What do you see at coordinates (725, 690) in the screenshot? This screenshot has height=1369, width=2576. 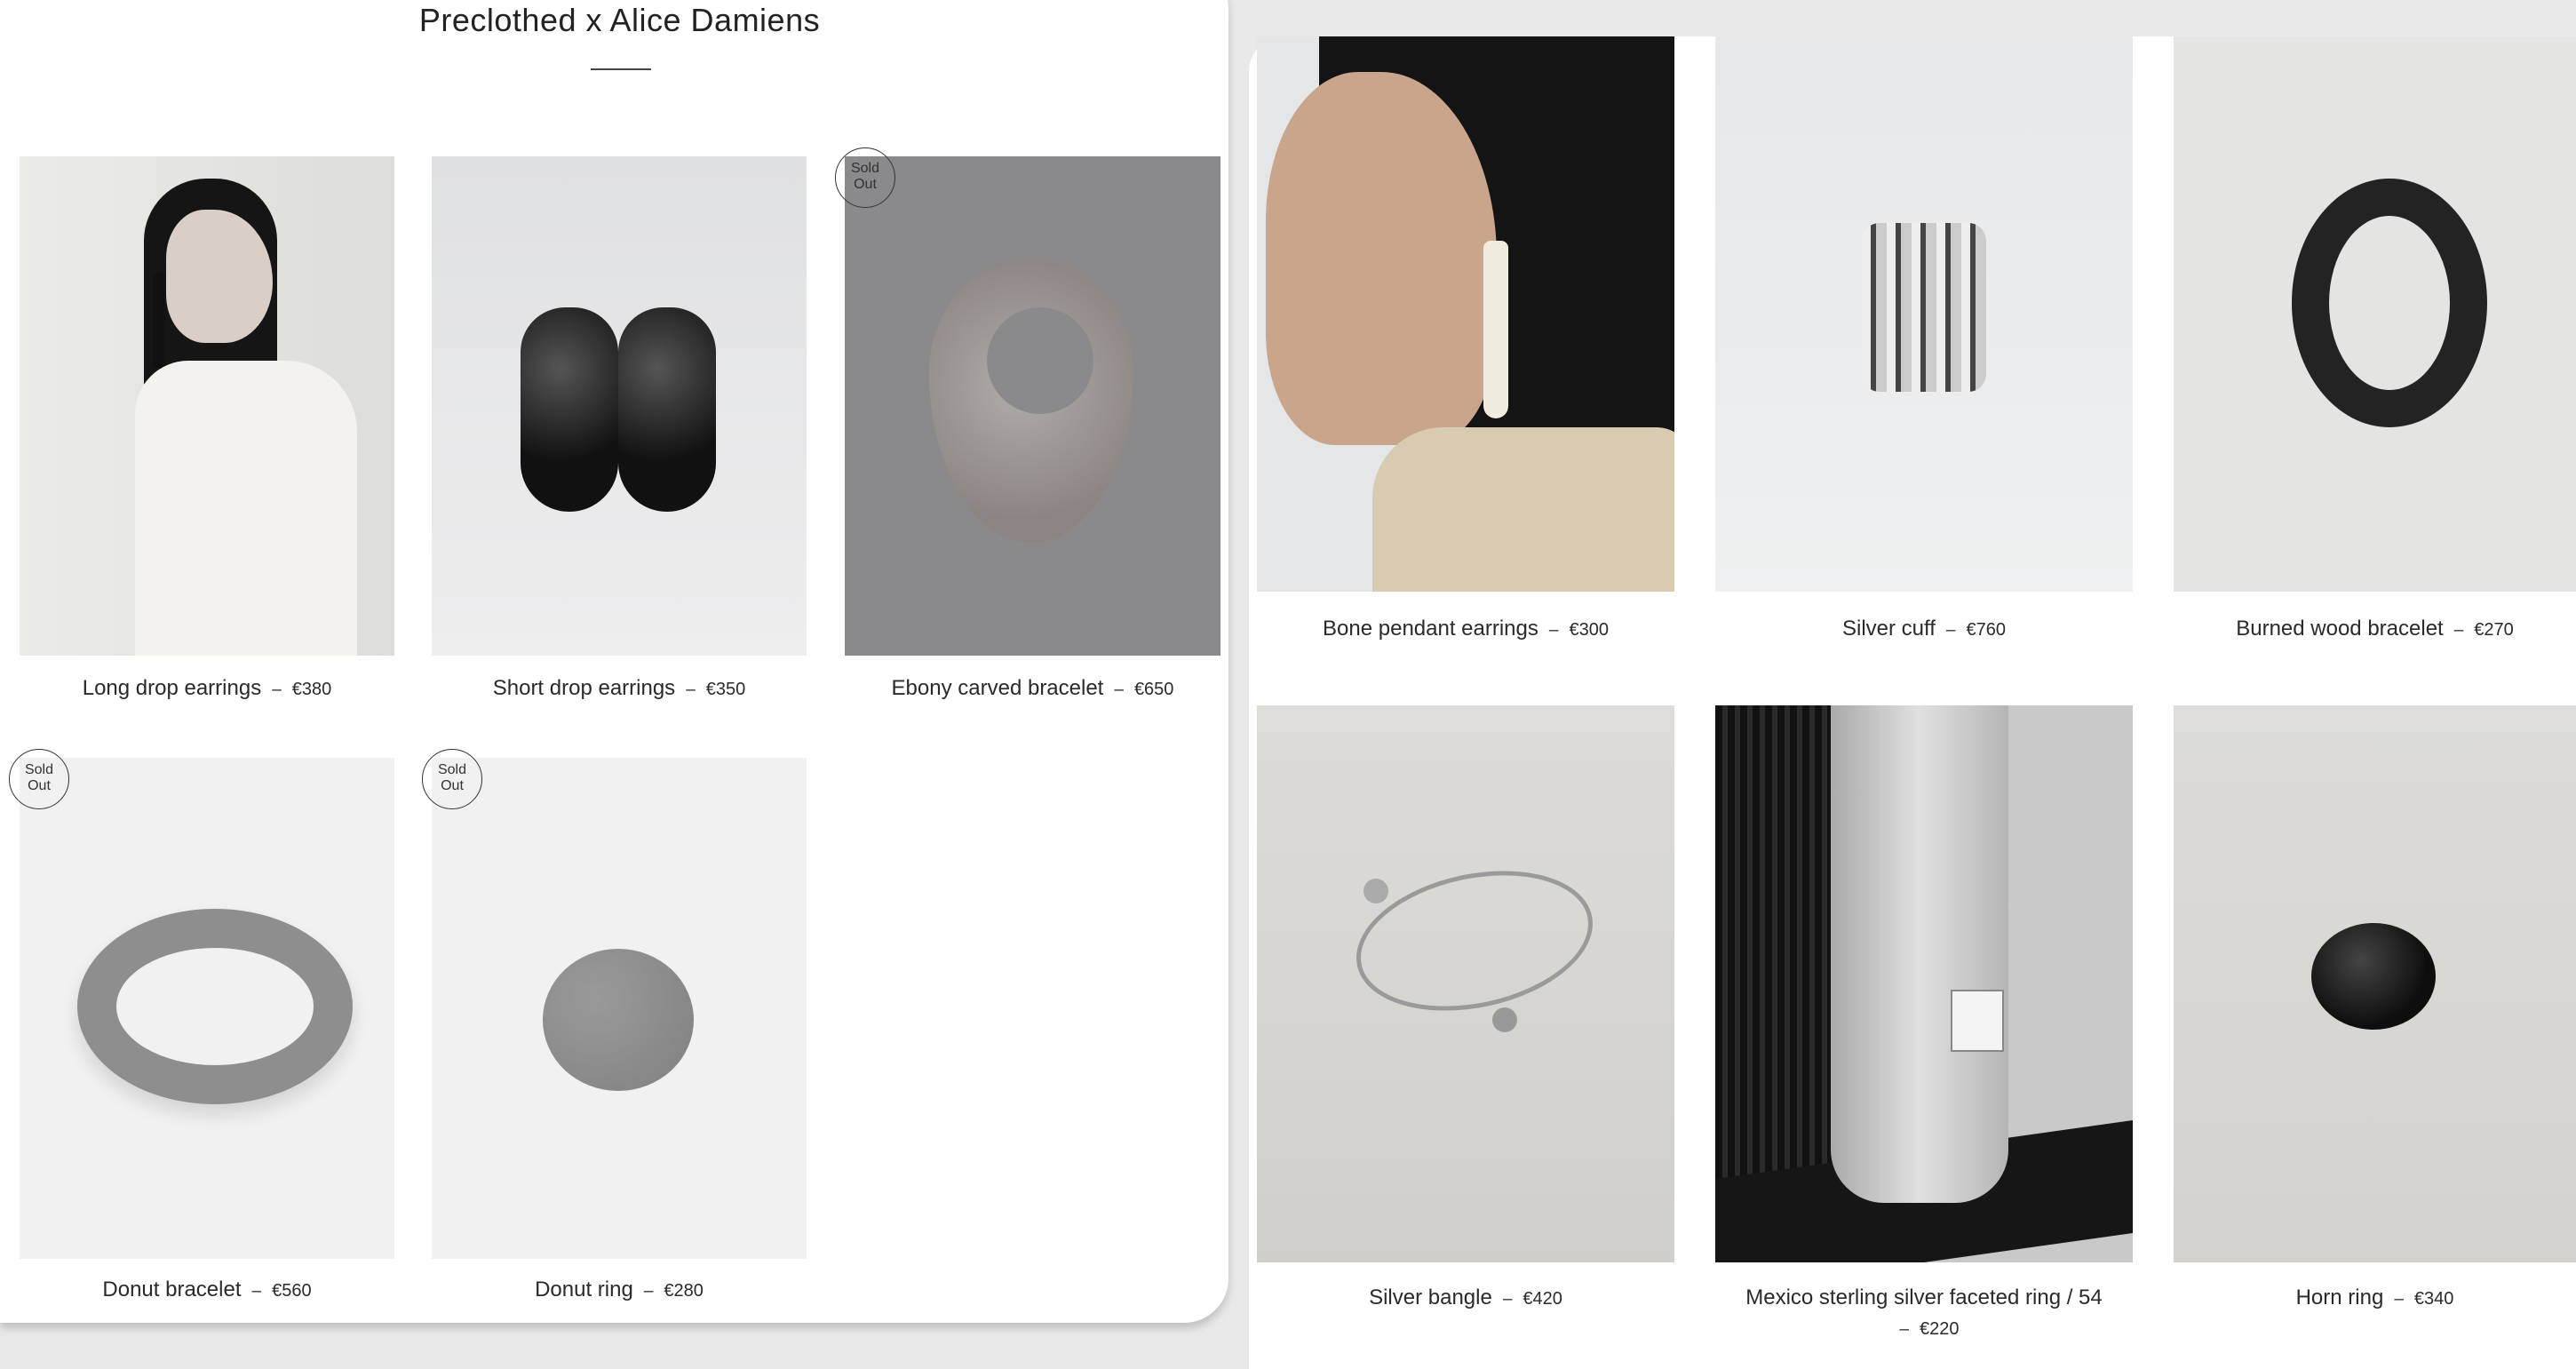 I see `product-price: €350` at bounding box center [725, 690].